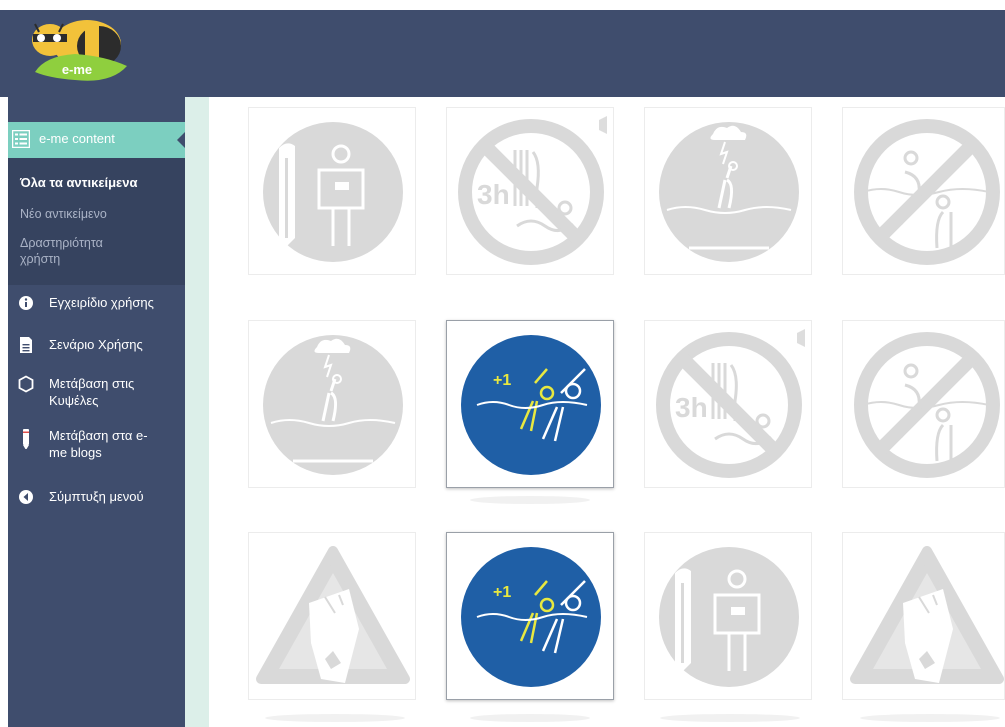 The width and height of the screenshot is (1005, 727). I want to click on header-top-strip, so click(502, 5).